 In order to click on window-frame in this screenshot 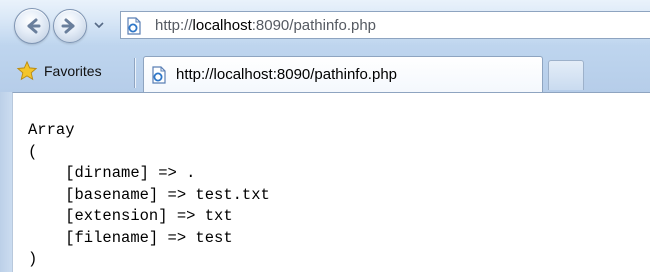, I will do `click(6, 182)`.